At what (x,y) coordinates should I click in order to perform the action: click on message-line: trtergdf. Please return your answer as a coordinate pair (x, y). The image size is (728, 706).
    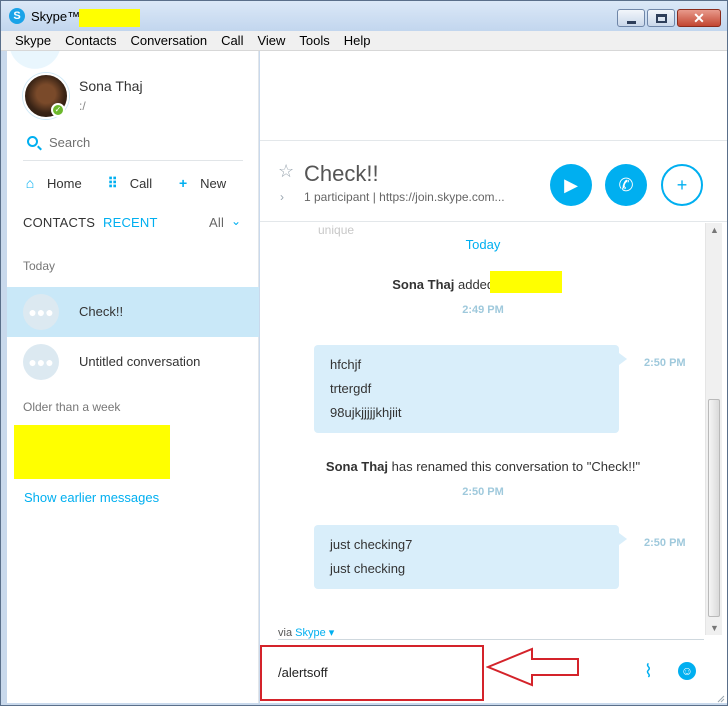
    Looking at the image, I should click on (351, 388).